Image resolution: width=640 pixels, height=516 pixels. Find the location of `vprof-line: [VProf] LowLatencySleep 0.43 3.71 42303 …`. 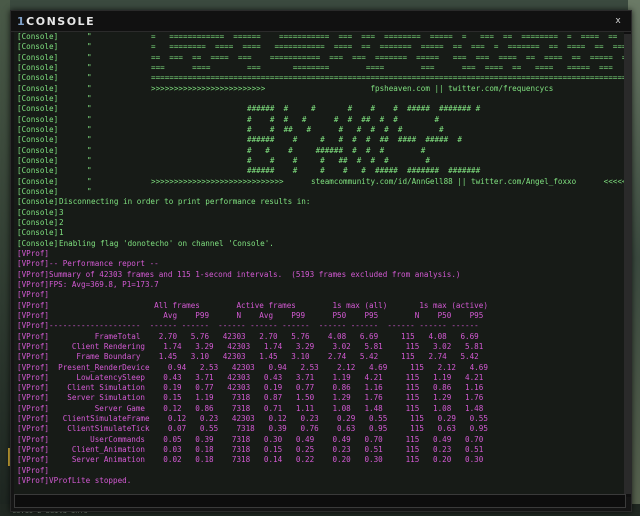

vprof-line: [VProf] LowLatencySleep 0.43 3.71 42303 … is located at coordinates (319, 378).